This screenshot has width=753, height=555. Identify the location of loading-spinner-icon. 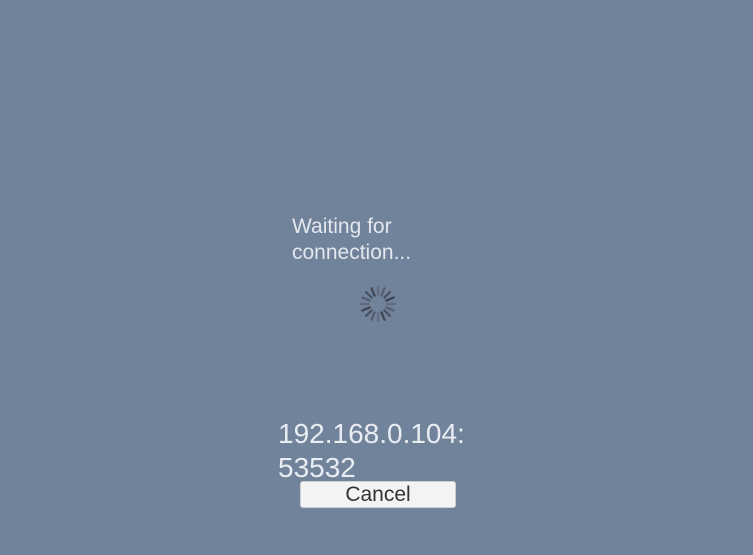
(378, 304).